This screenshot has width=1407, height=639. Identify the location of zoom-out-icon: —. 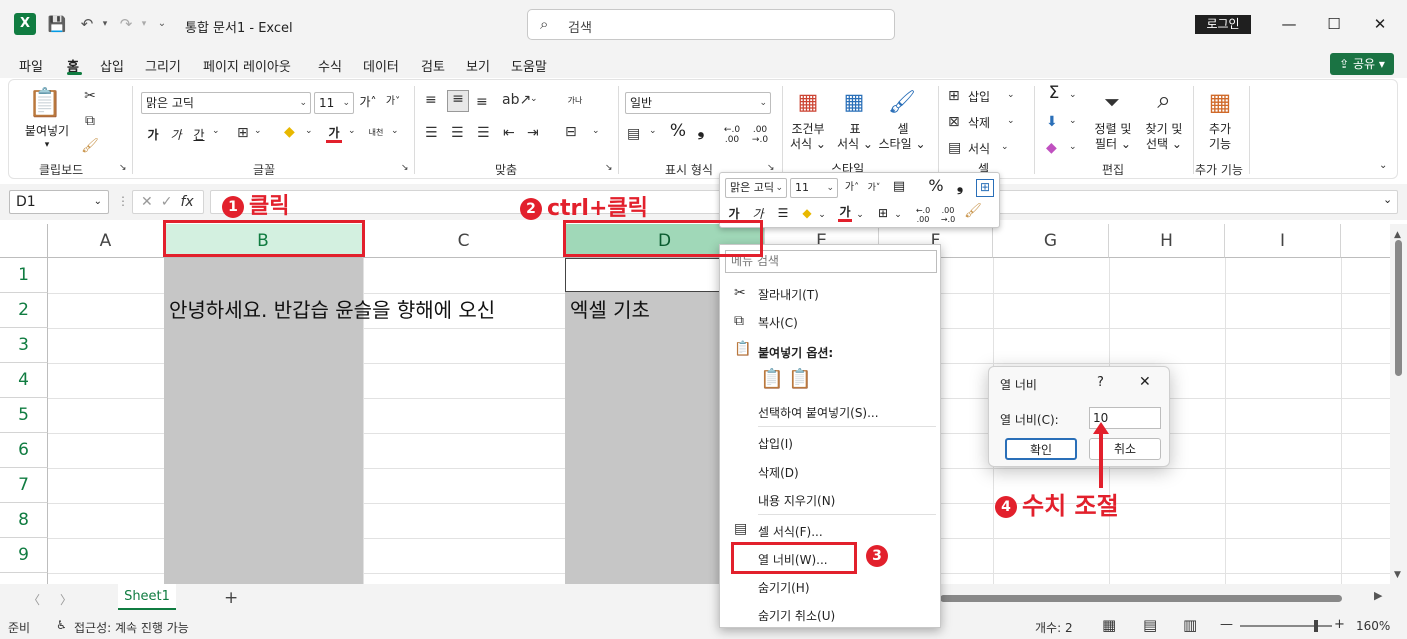
(1226, 624).